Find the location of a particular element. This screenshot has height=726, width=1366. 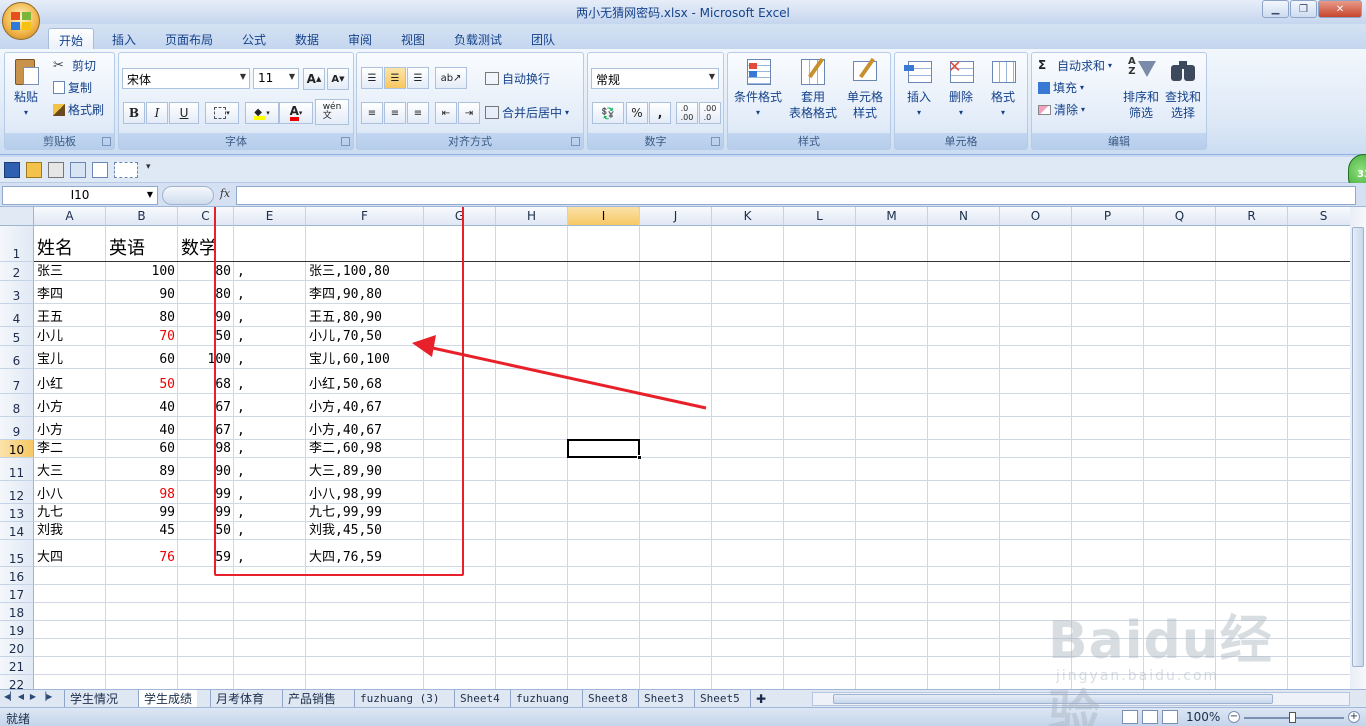

align-left-button: ≡ is located at coordinates (372, 113).